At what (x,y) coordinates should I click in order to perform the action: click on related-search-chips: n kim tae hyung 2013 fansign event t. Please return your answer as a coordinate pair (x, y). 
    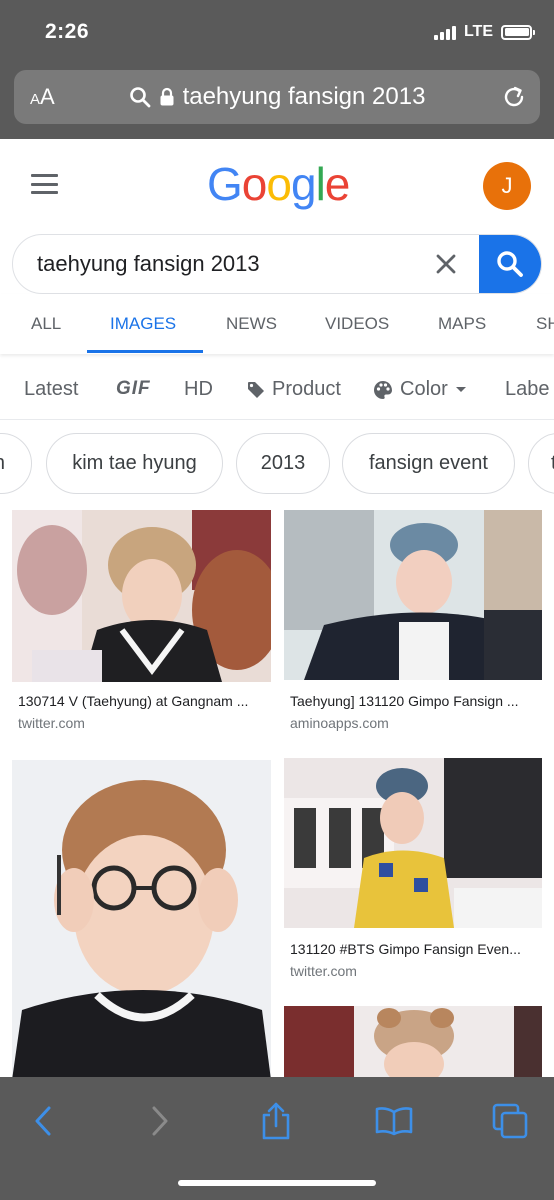
    Looking at the image, I should click on (277, 464).